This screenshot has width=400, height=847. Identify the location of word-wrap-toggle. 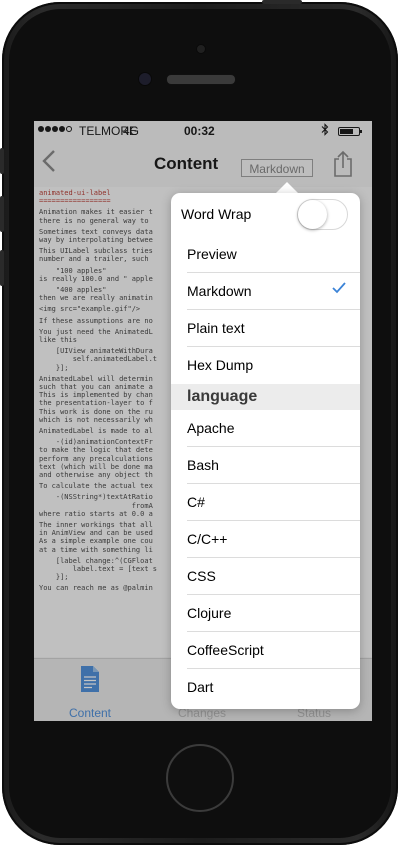
(322, 214).